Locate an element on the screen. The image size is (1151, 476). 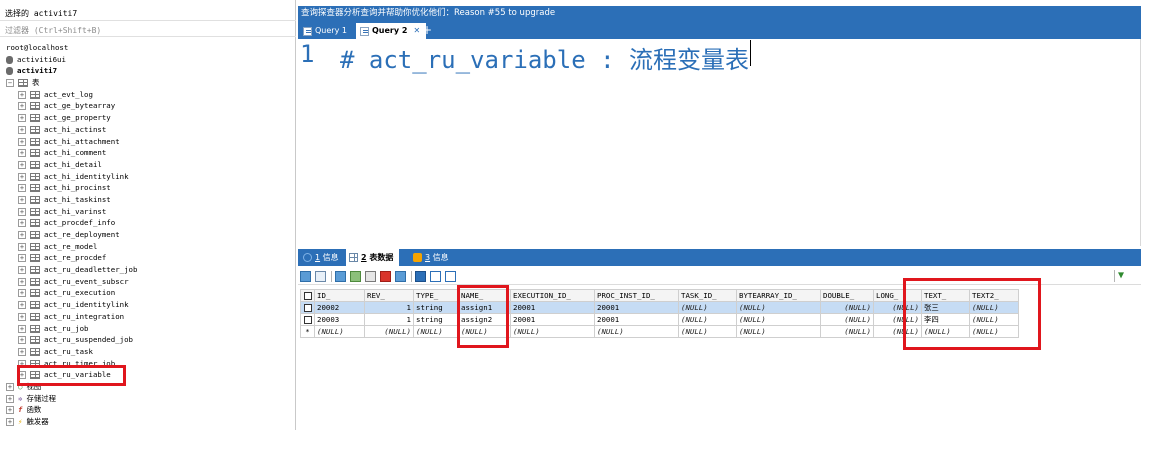
tree-table-item: + act_hi_comment is located at coordinates (149, 153).